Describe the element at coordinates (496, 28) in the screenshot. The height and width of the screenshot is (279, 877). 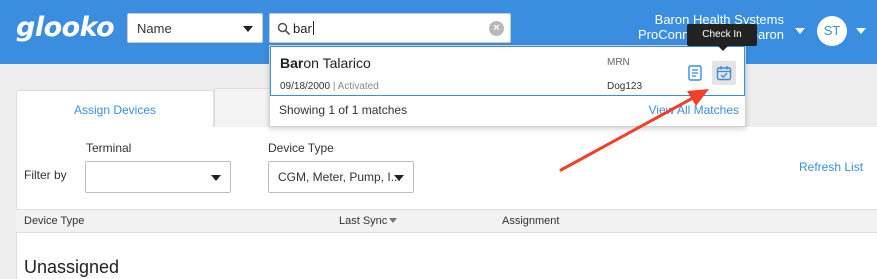
I see `clear-icon: ×` at that location.